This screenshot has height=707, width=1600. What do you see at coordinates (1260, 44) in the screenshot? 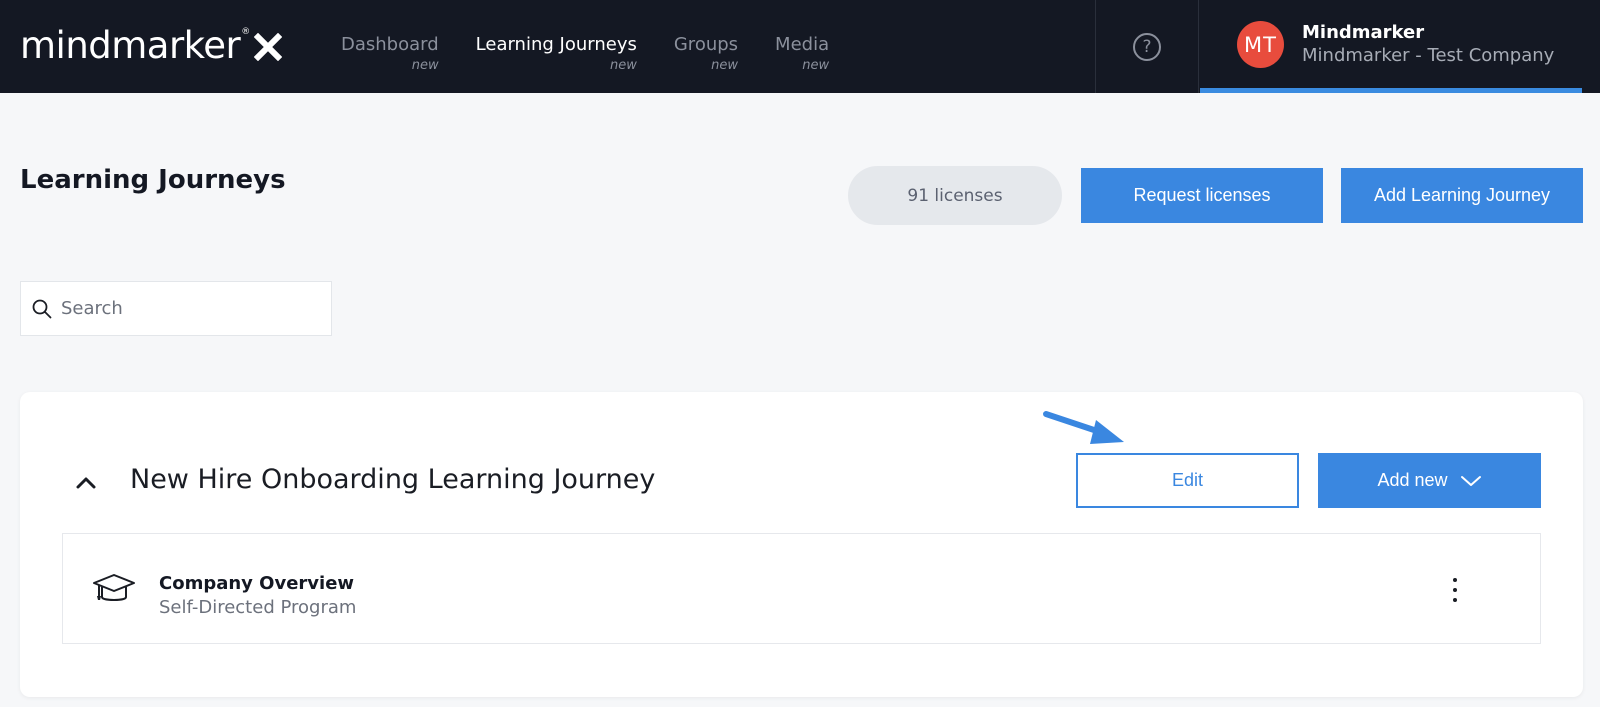
I see `avatar: MT` at bounding box center [1260, 44].